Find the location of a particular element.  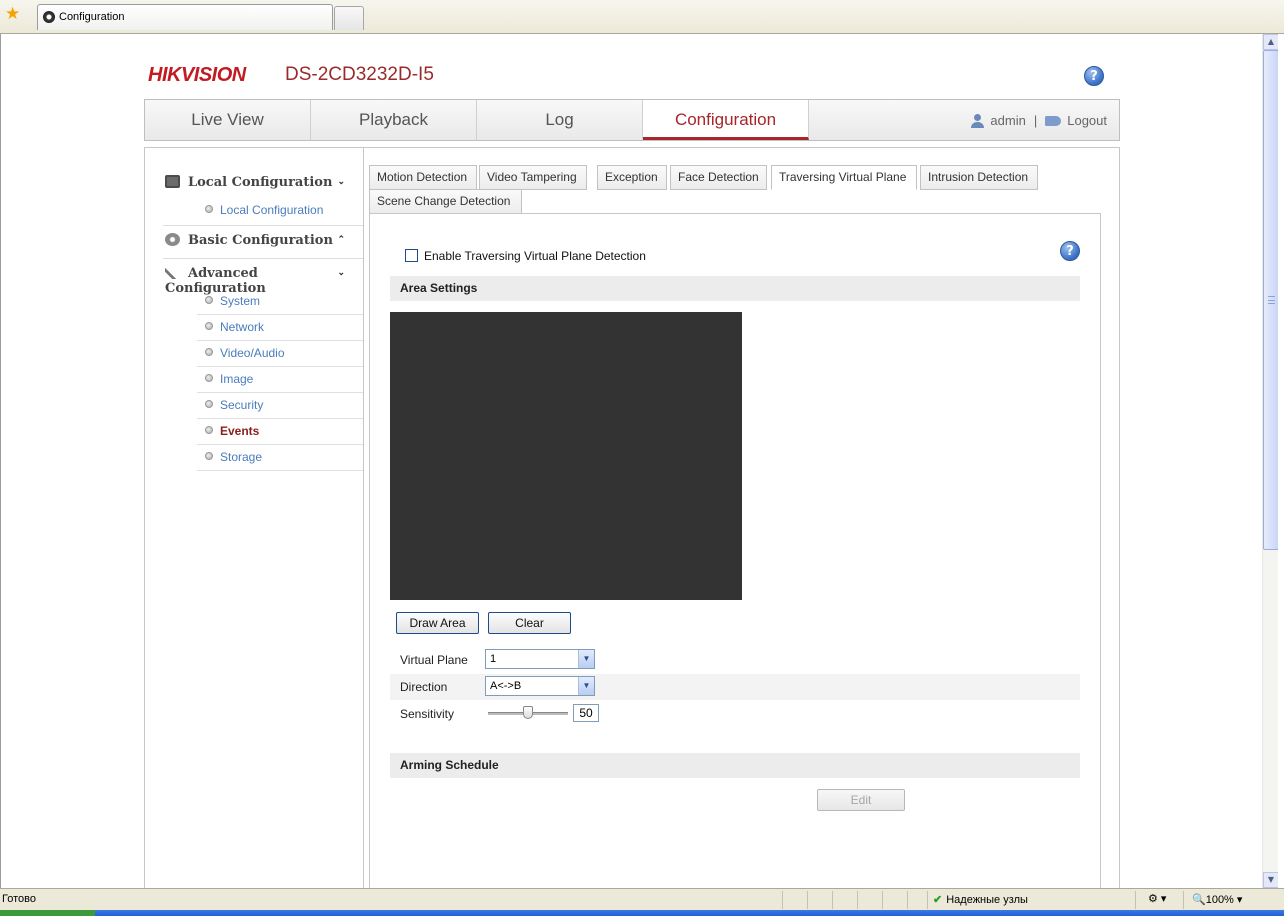

sidebar-item-local-configuration: Local Configuration is located at coordinates (280, 211).